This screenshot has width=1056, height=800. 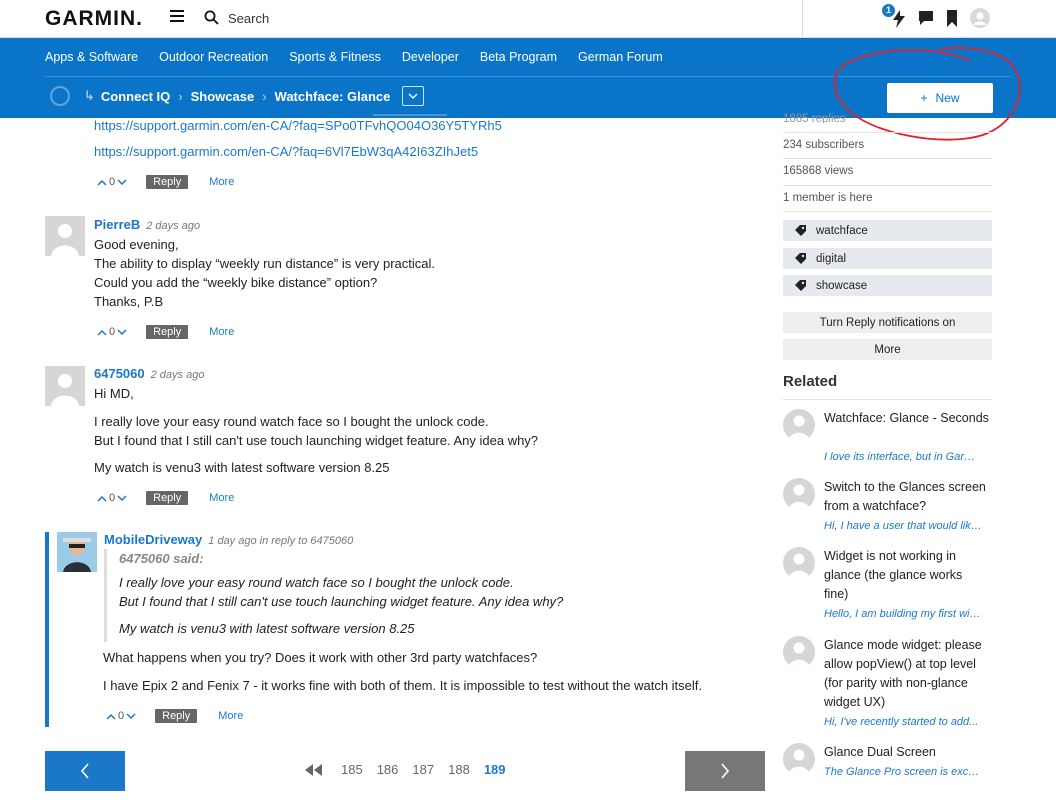 I want to click on hamburger-menu-icon, so click(x=177, y=17).